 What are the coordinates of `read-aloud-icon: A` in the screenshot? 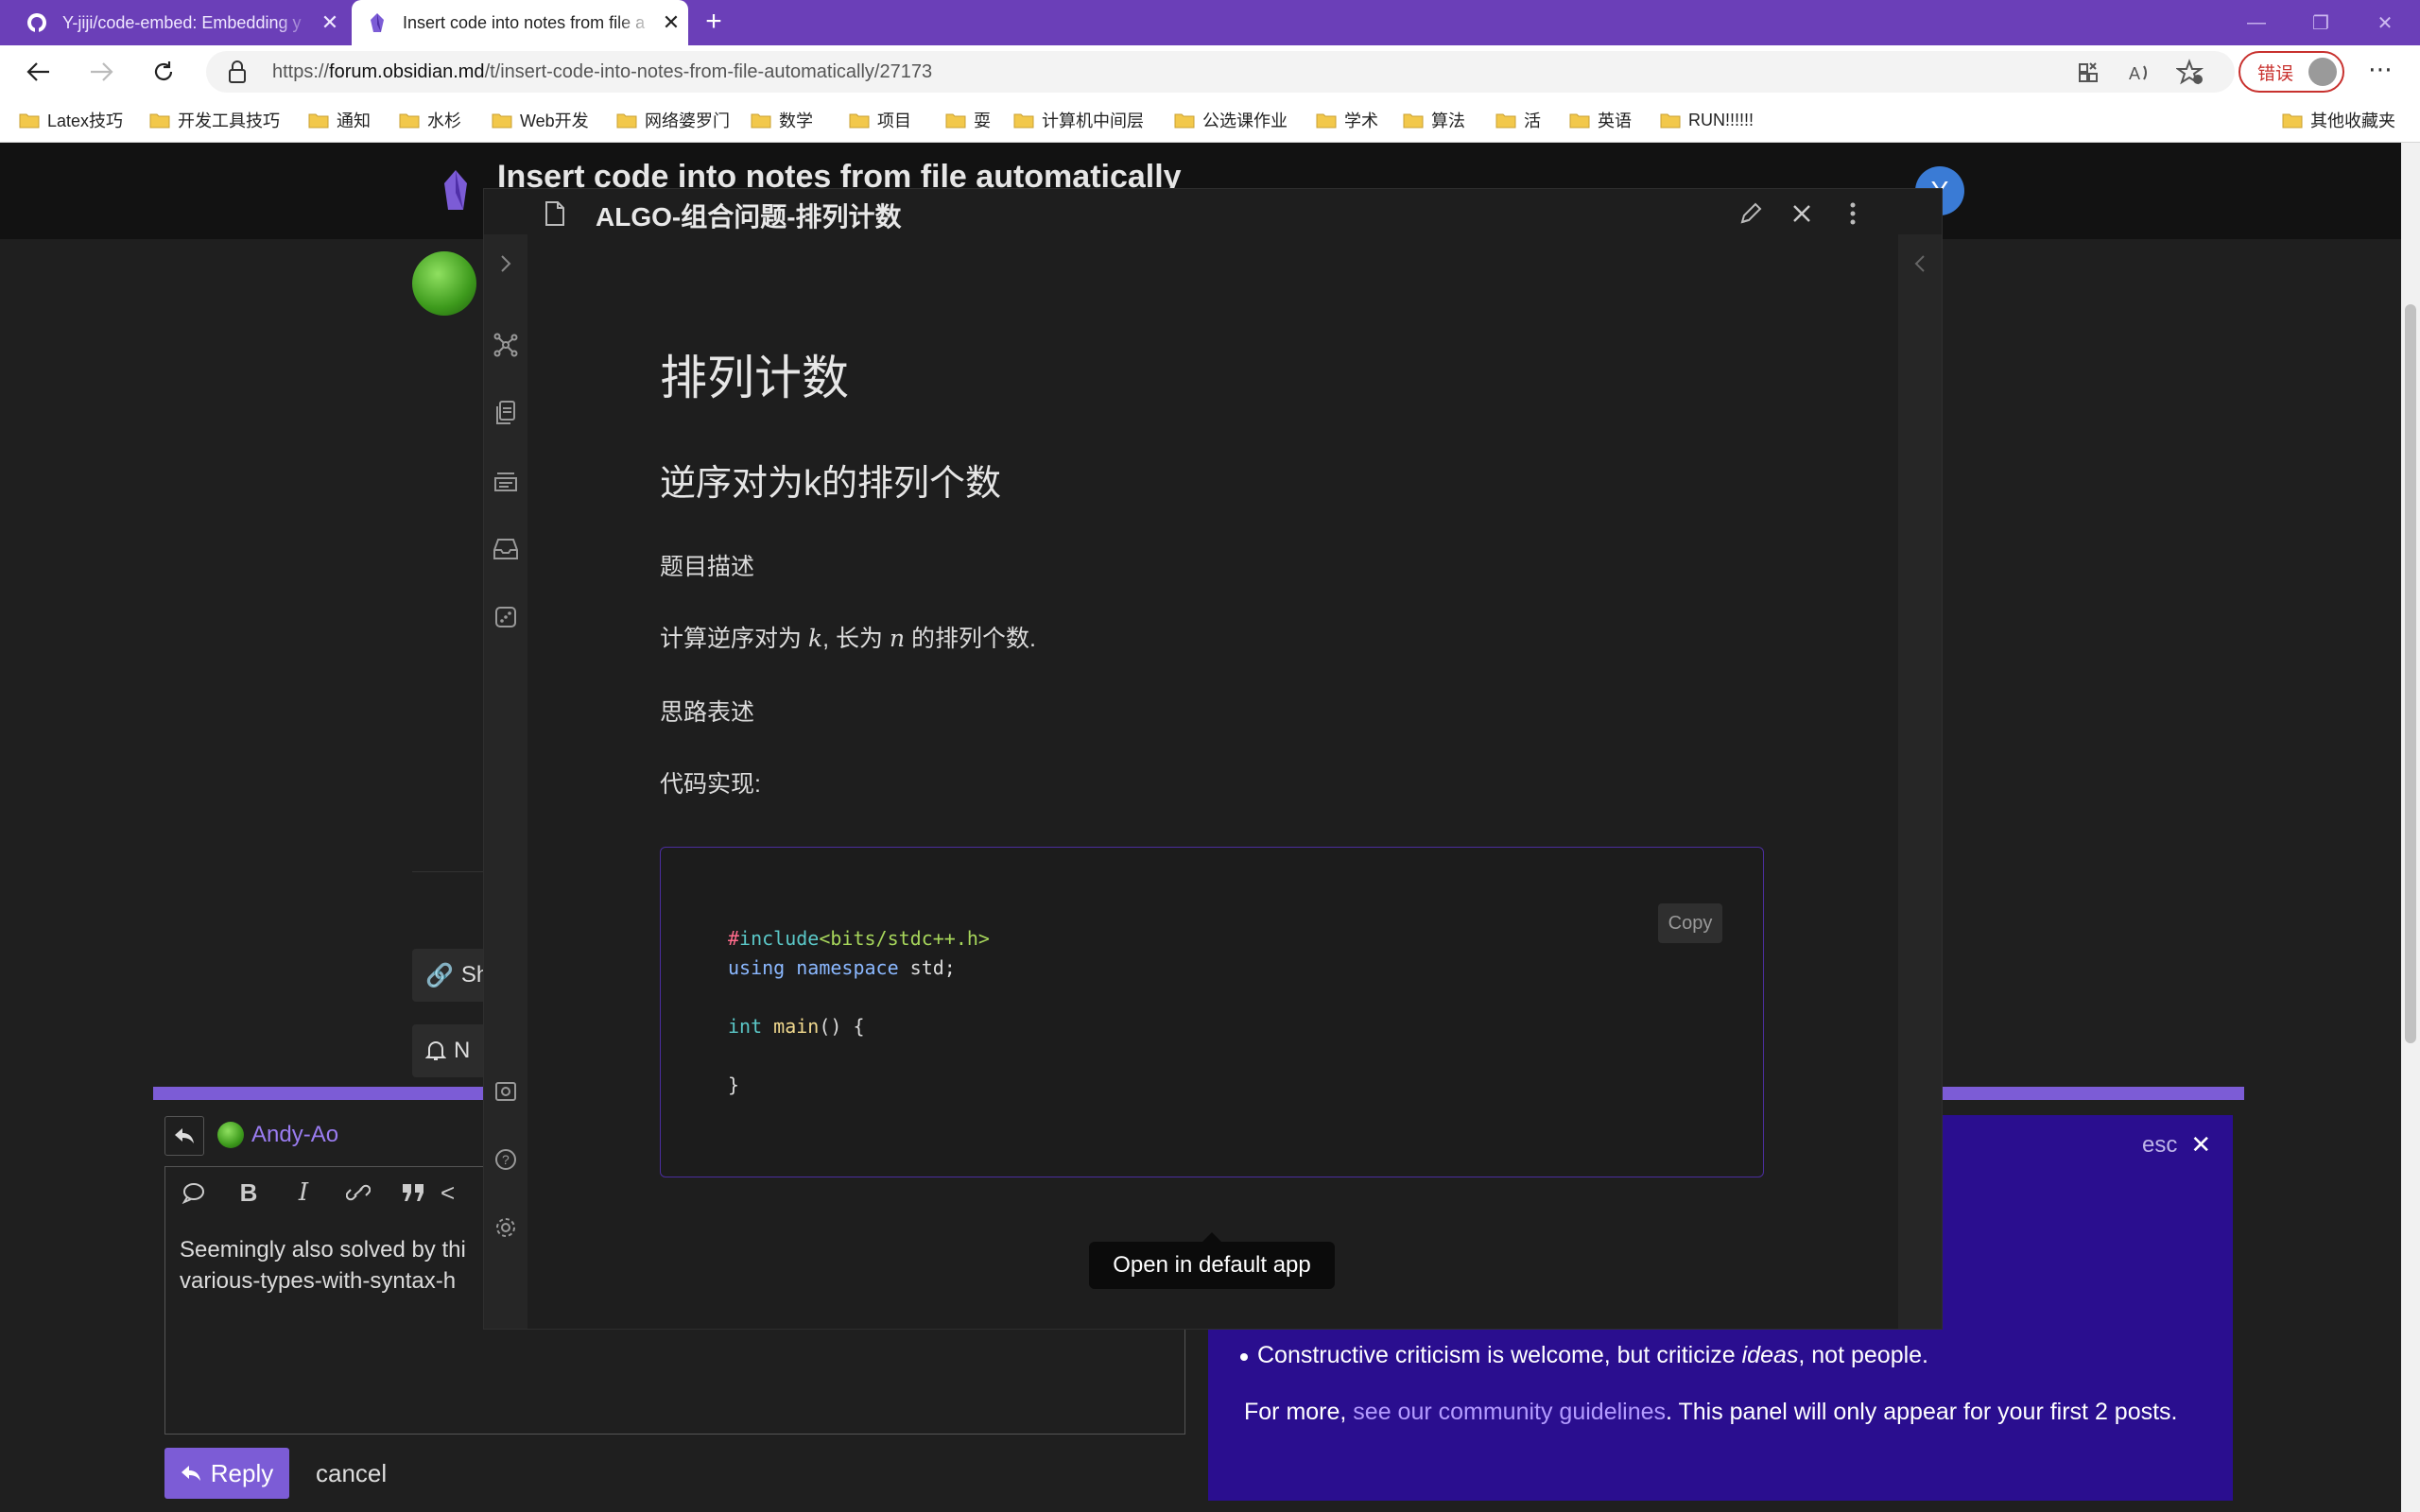 It's located at (2139, 73).